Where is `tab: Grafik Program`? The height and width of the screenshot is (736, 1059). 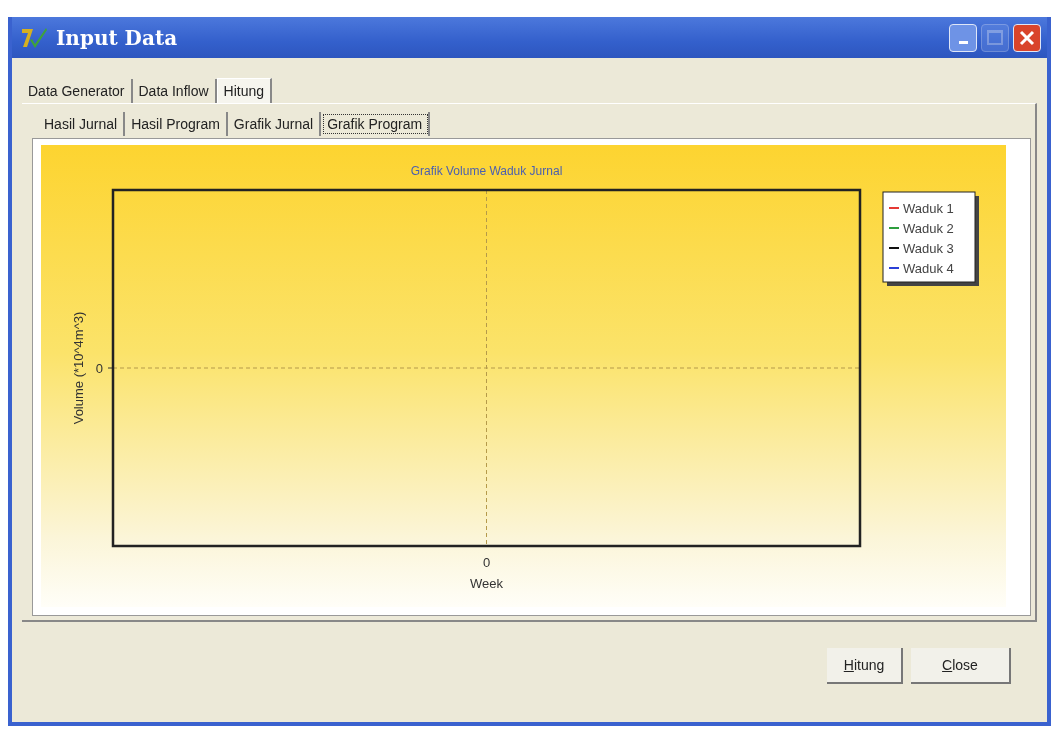 tab: Grafik Program is located at coordinates (376, 124).